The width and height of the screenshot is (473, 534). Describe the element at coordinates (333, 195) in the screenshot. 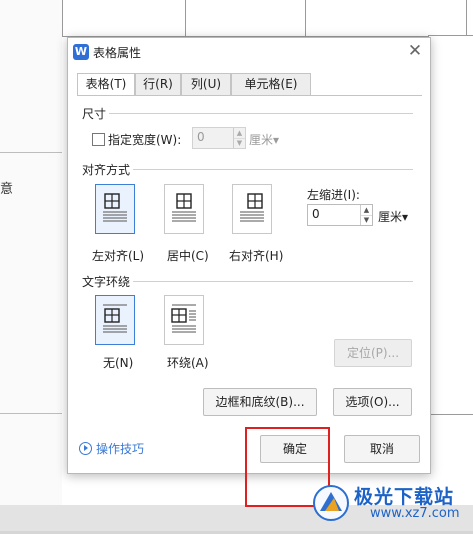

I see `left-indent-label: 左缩进(I):` at that location.